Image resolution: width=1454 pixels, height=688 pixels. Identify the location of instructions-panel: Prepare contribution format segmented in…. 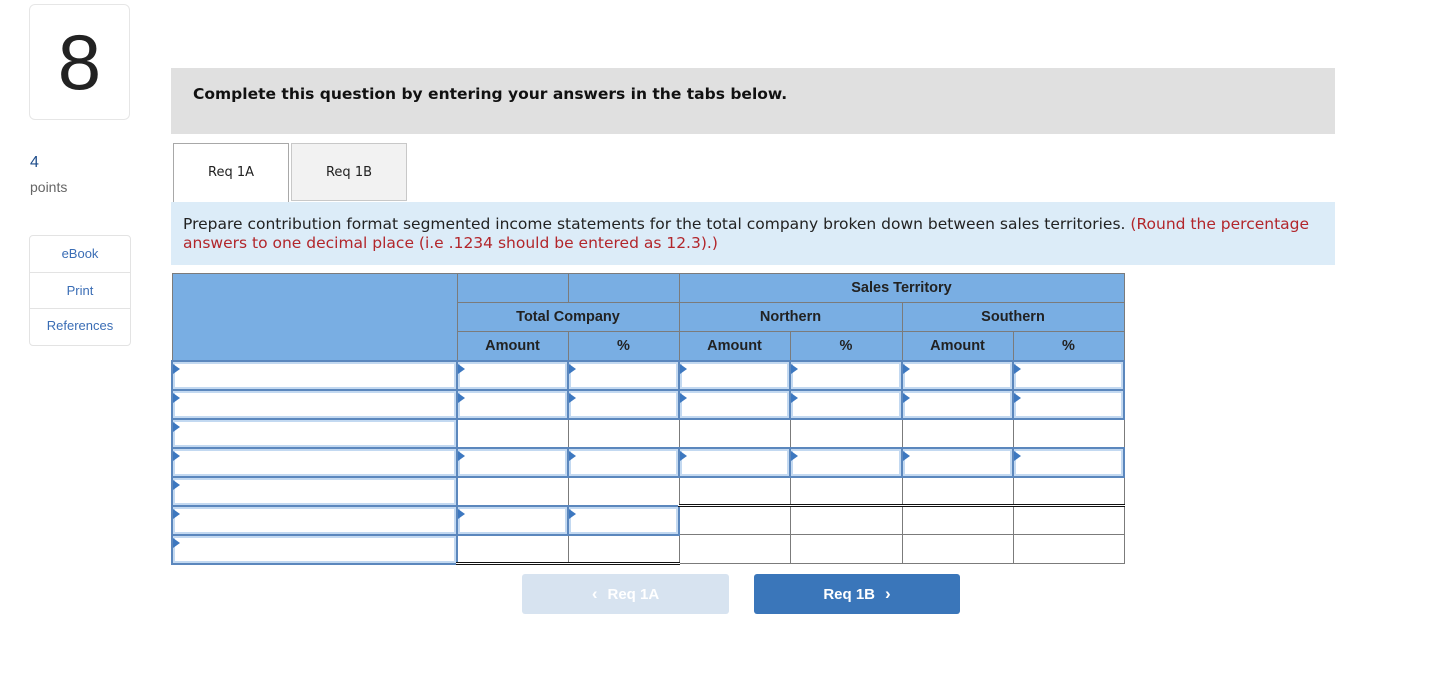
(753, 233).